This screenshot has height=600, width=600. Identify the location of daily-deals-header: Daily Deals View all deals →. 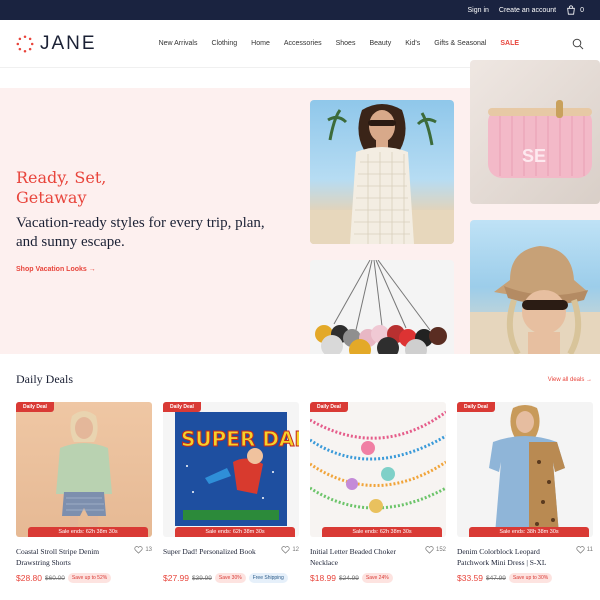
(304, 379).